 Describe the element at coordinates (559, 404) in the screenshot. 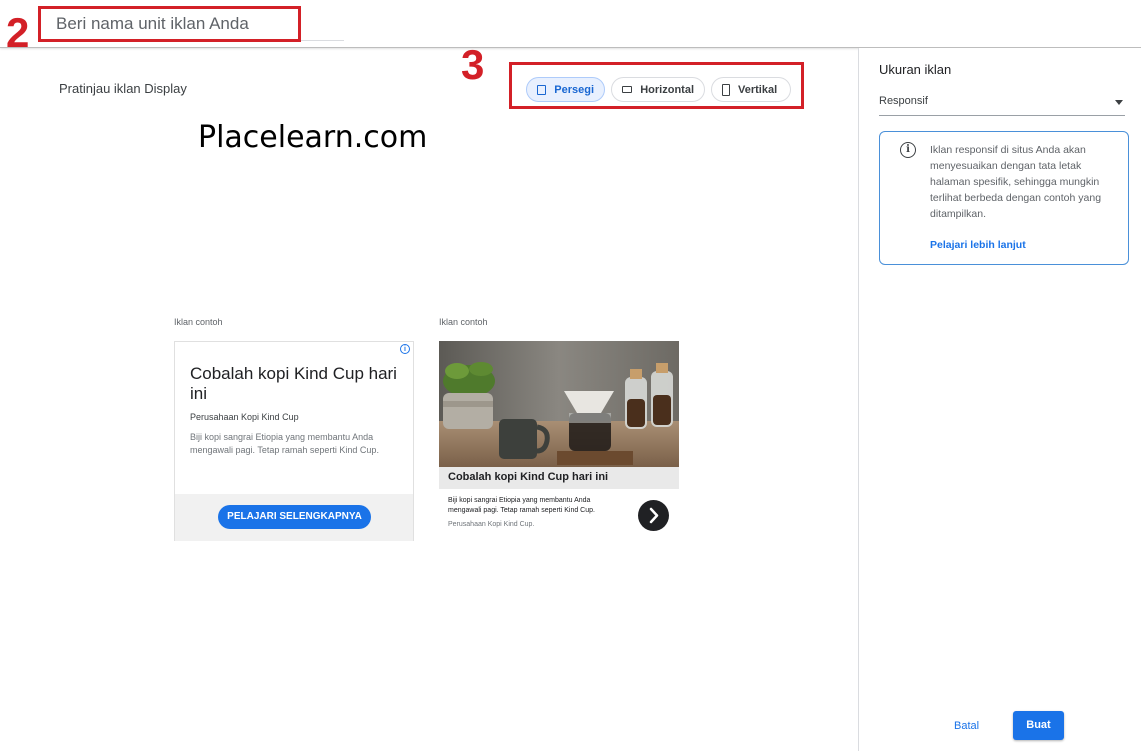

I see `coffee-photo` at that location.